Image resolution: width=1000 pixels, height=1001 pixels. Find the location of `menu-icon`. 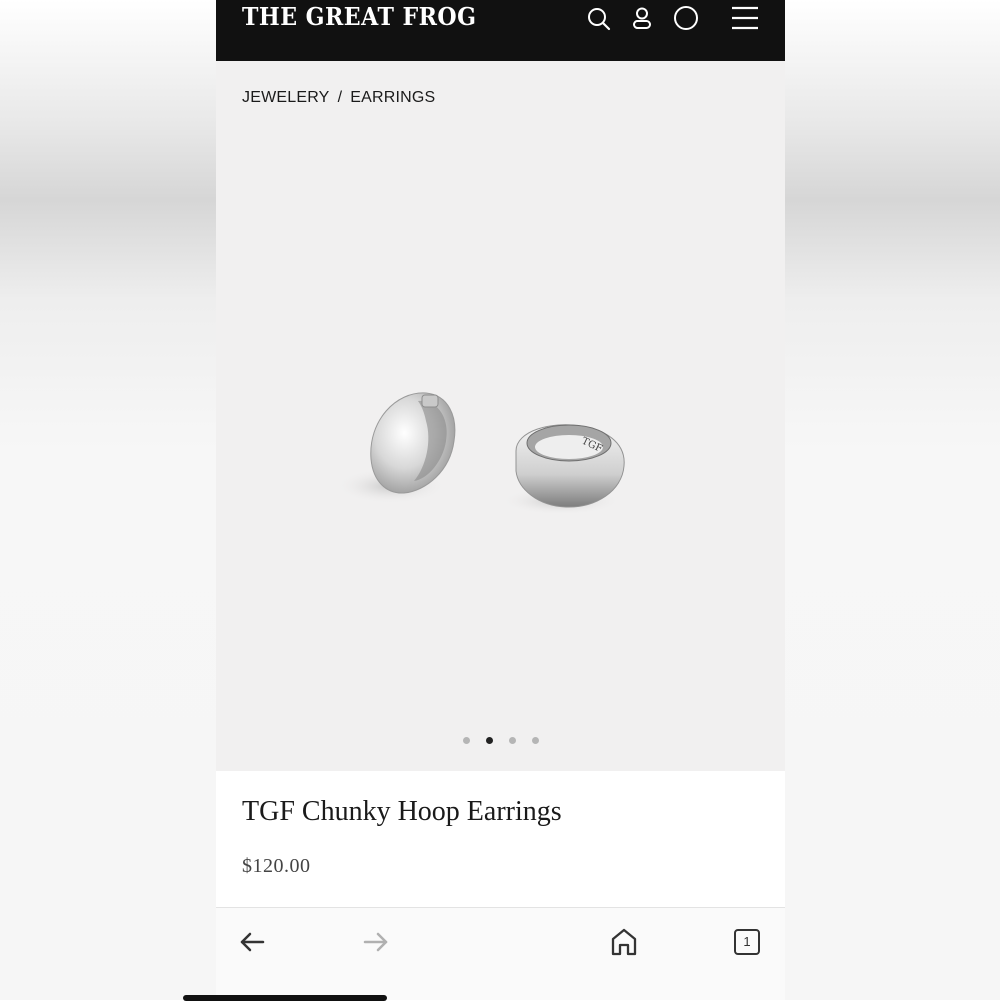

menu-icon is located at coordinates (745, 18).